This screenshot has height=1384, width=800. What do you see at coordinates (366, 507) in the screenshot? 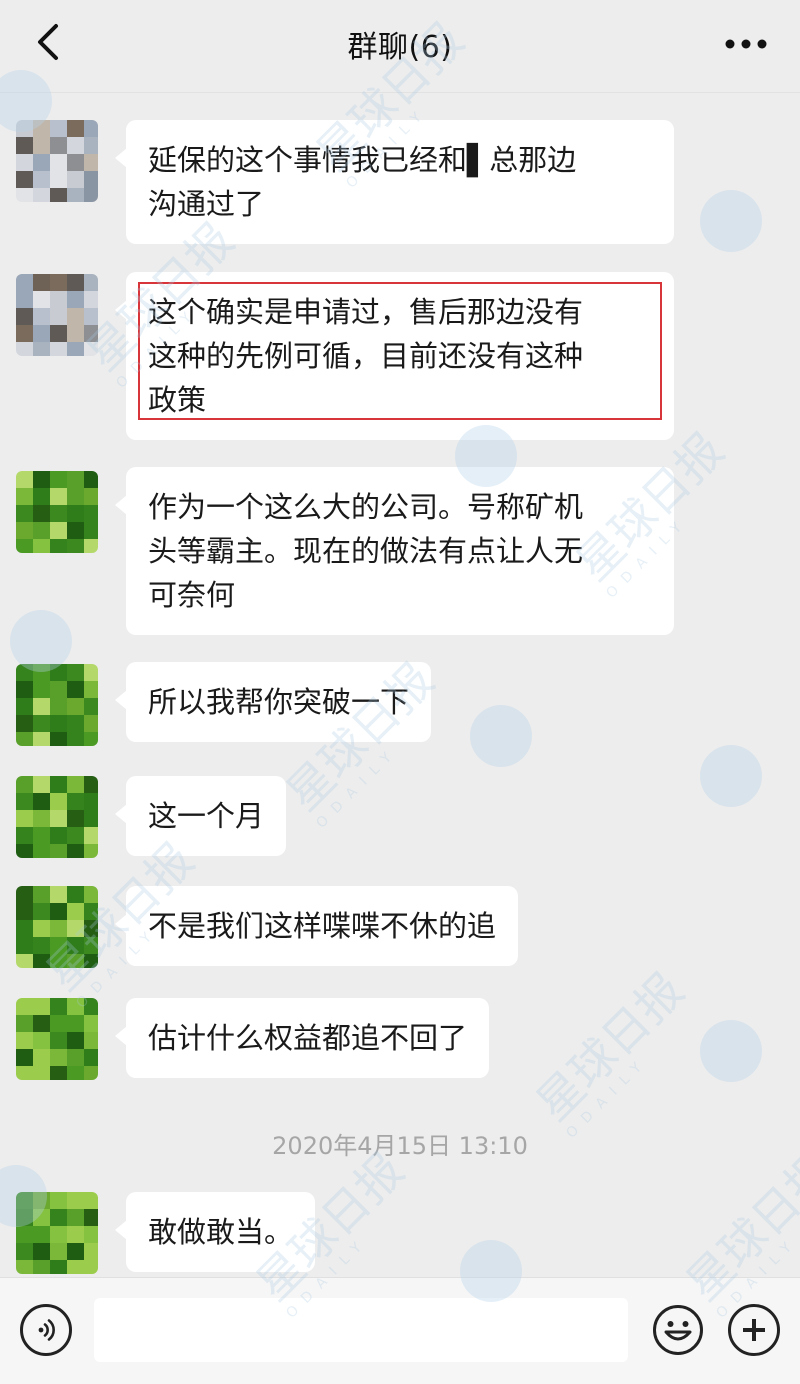
I see `message-line: 作为一个这么大的公司。号称矿机` at bounding box center [366, 507].